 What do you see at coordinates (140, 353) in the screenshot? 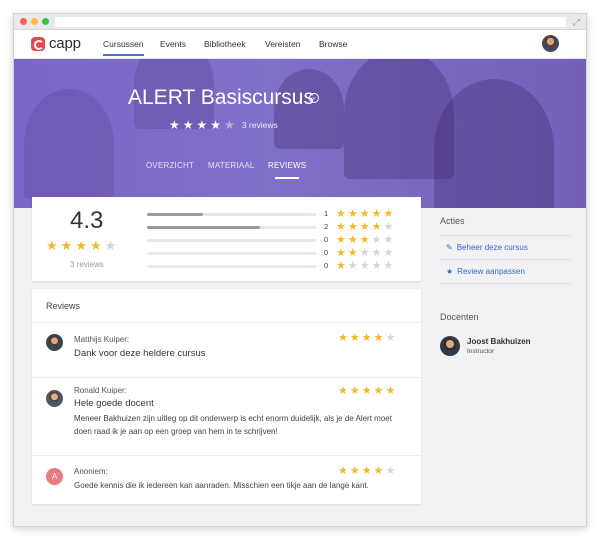
I see `review-headline: Dank voor deze heldere cursus` at bounding box center [140, 353].